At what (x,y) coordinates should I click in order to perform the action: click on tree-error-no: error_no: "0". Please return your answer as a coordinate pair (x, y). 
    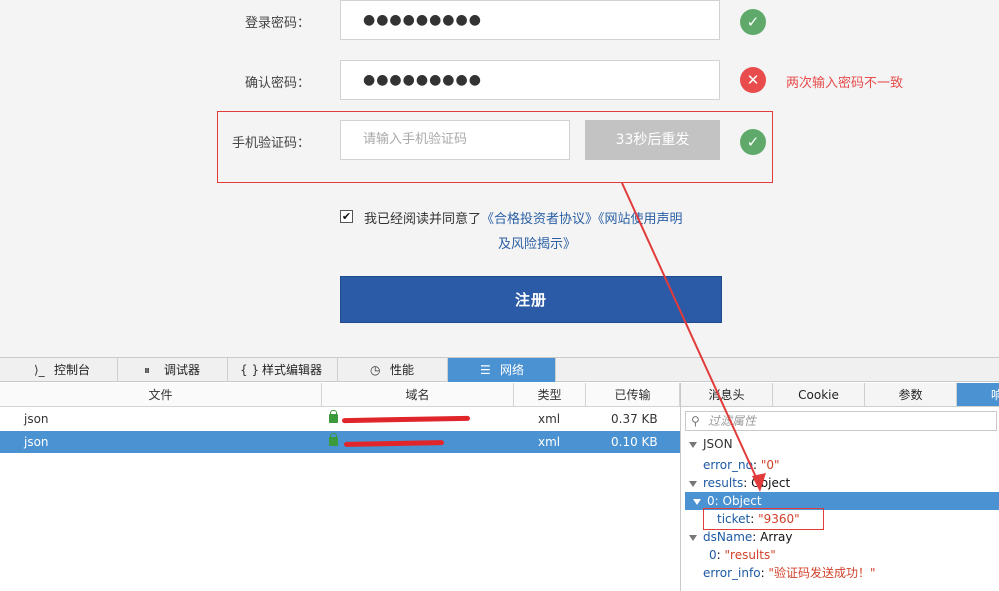
    Looking at the image, I should click on (741, 465).